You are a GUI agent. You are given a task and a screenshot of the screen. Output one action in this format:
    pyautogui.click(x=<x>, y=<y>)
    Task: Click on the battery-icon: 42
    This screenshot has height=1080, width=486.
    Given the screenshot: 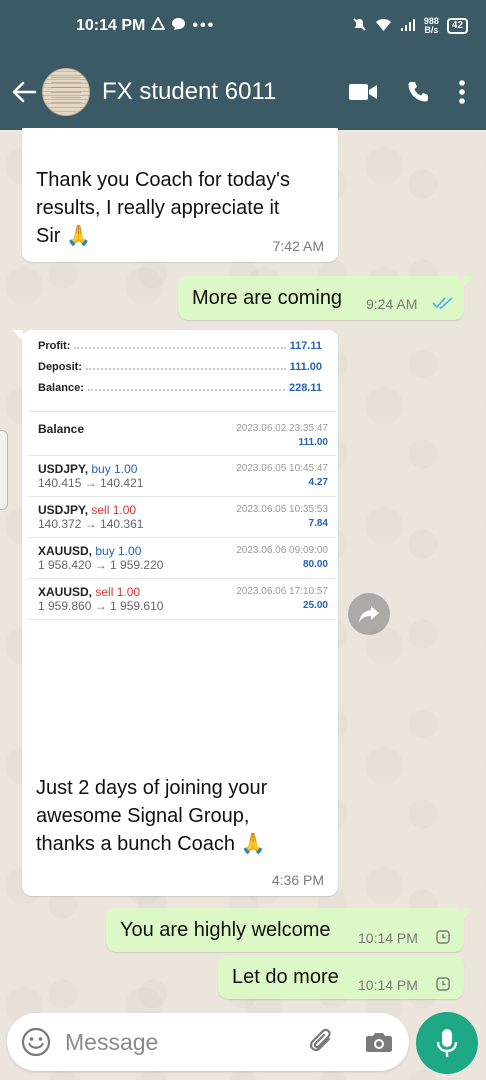 What is the action you would take?
    pyautogui.click(x=457, y=26)
    